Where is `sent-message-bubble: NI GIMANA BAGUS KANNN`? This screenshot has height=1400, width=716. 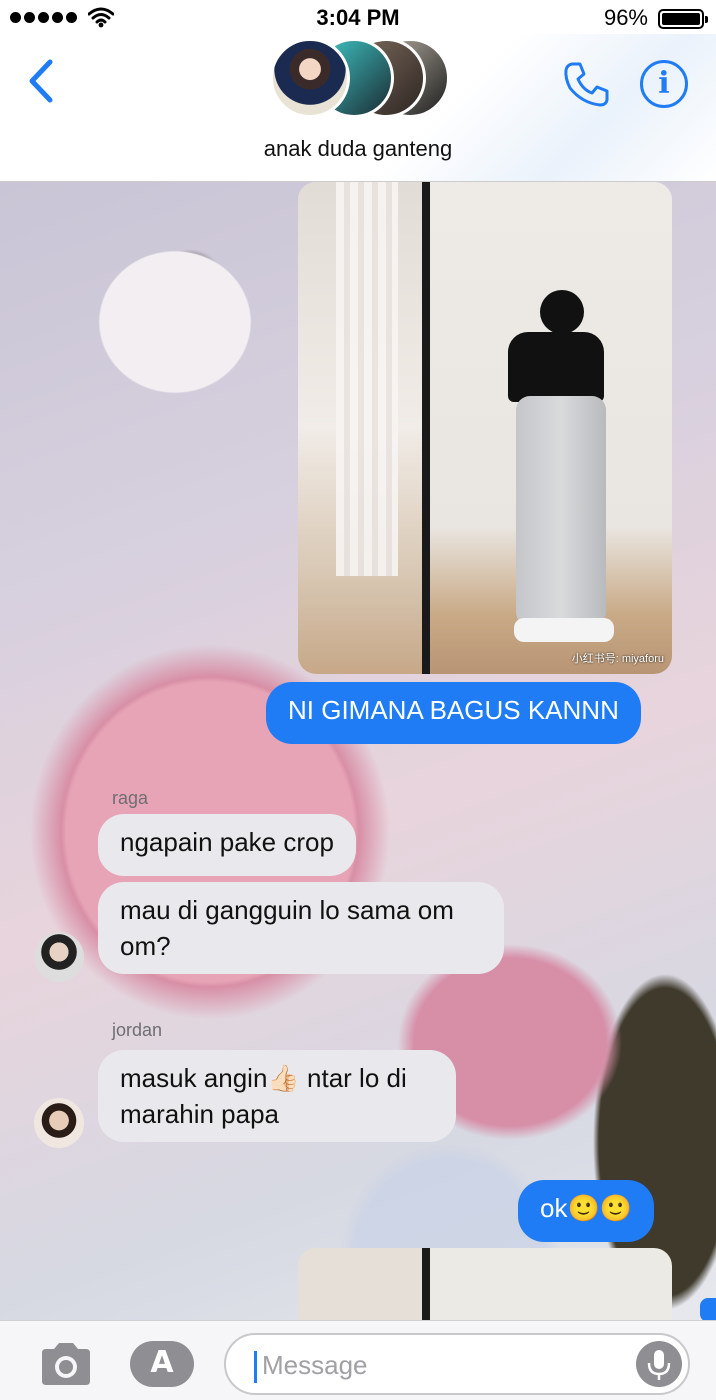
sent-message-bubble: NI GIMANA BAGUS KANNN is located at coordinates (453, 713).